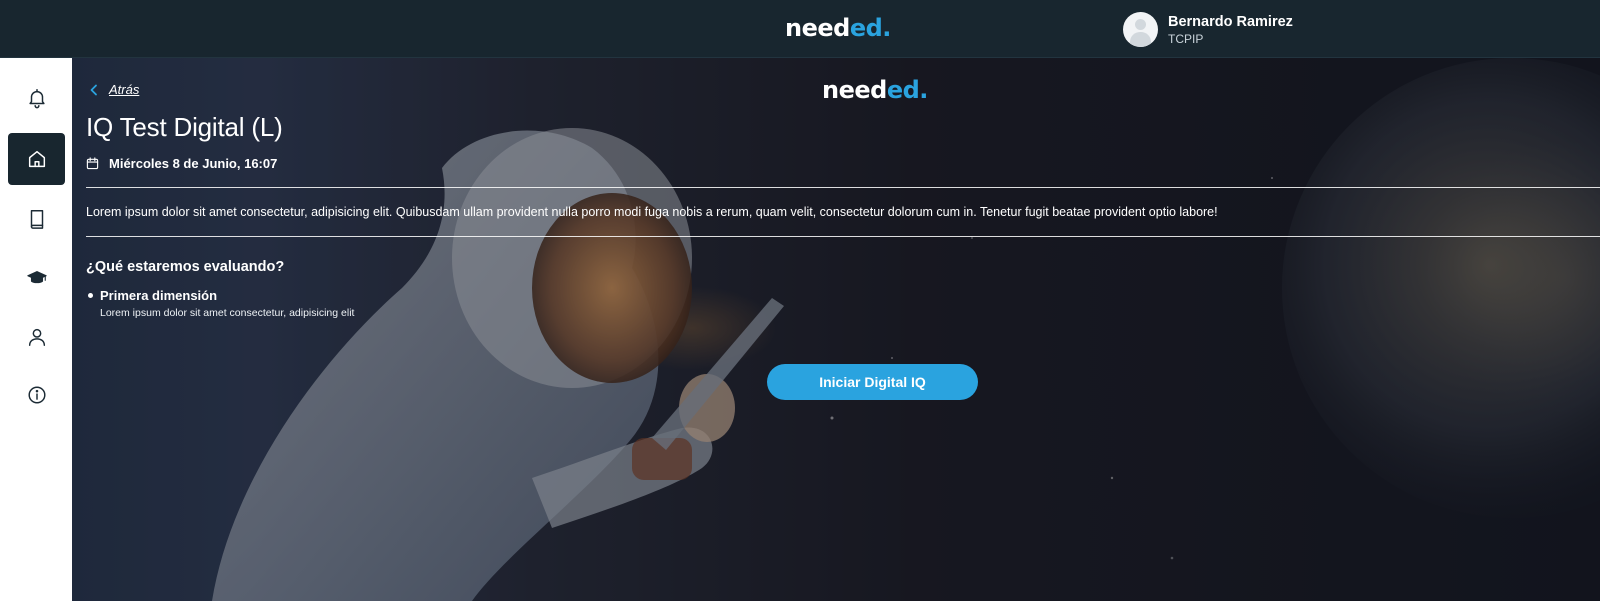 The image size is (1600, 601). I want to click on needed-logo-content: needed., so click(875, 90).